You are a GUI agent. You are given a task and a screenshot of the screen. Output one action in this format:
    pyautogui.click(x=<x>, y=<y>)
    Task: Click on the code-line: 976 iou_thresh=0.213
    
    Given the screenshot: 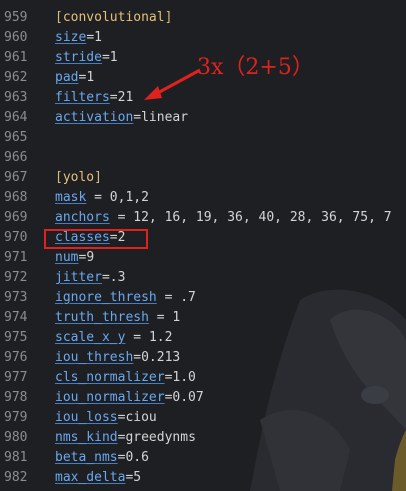 What is the action you would take?
    pyautogui.click(x=203, y=358)
    